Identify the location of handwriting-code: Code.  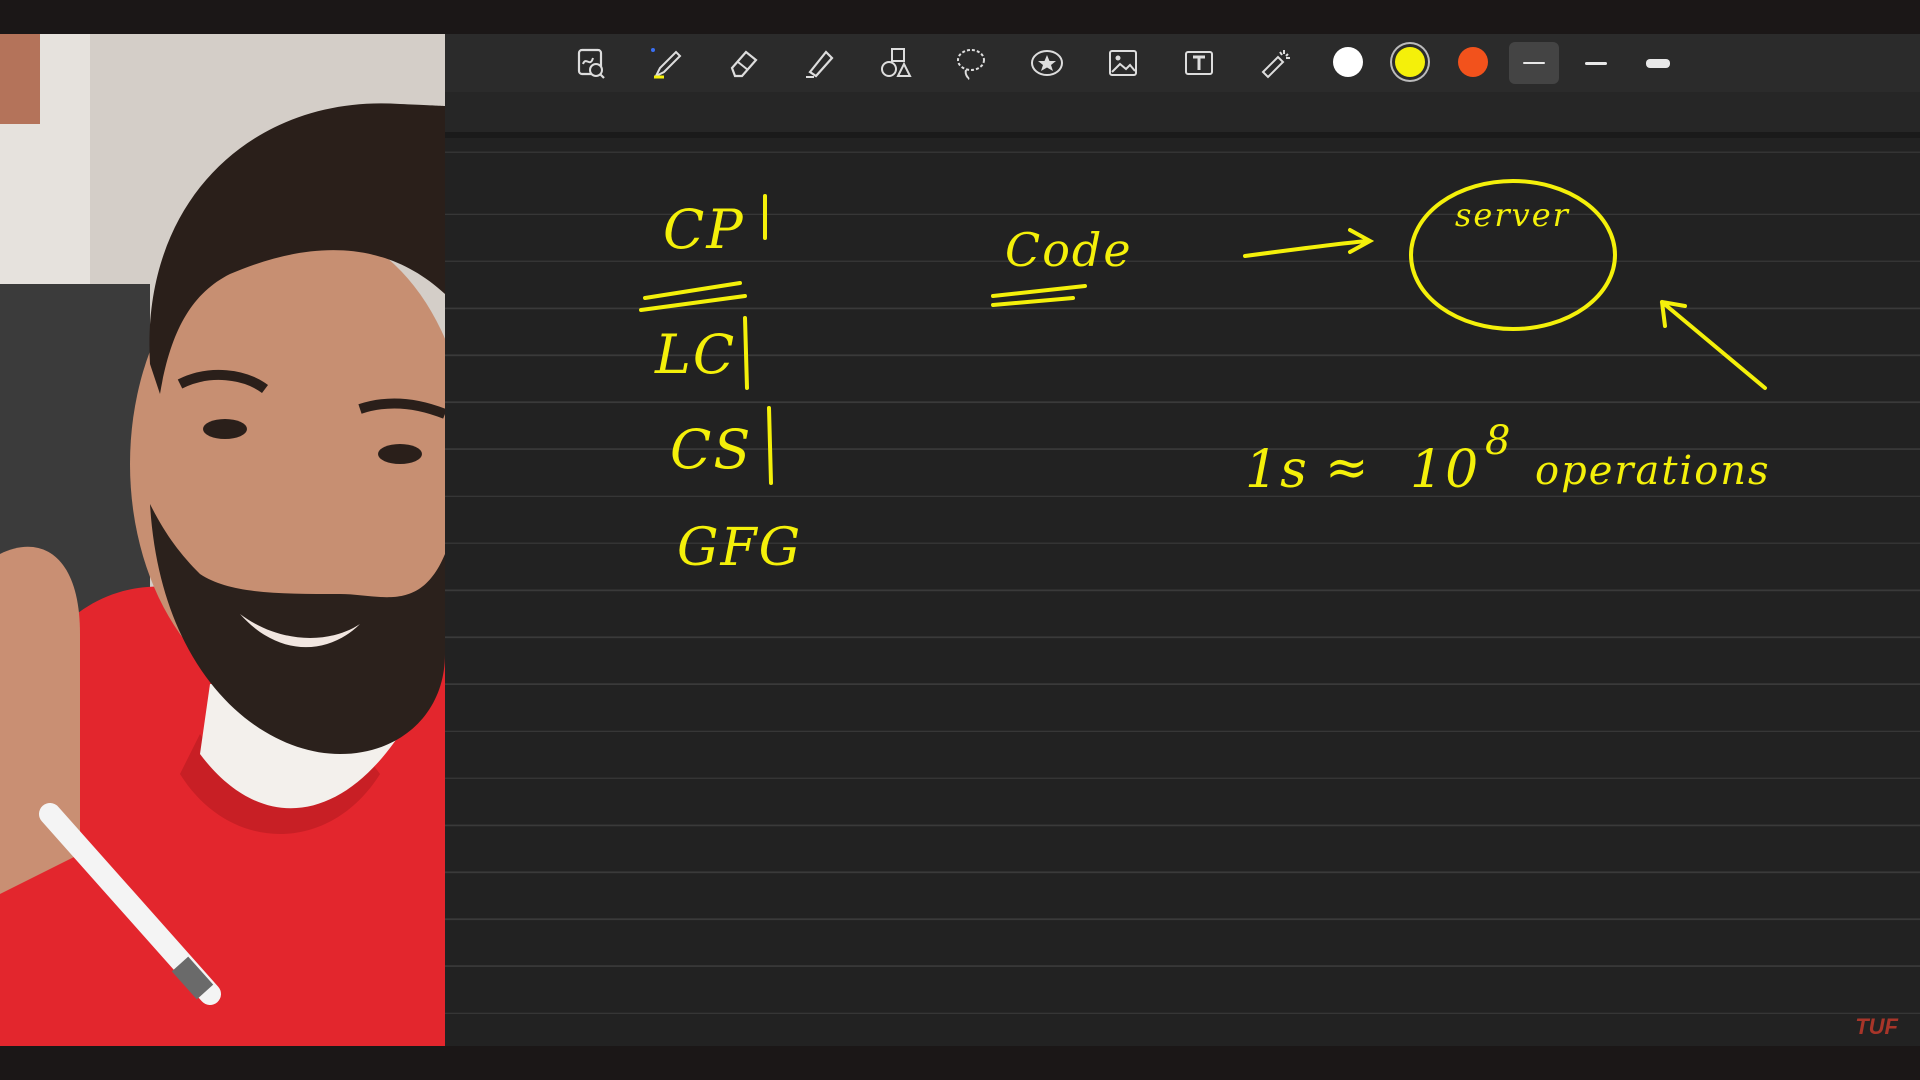
(1069, 250).